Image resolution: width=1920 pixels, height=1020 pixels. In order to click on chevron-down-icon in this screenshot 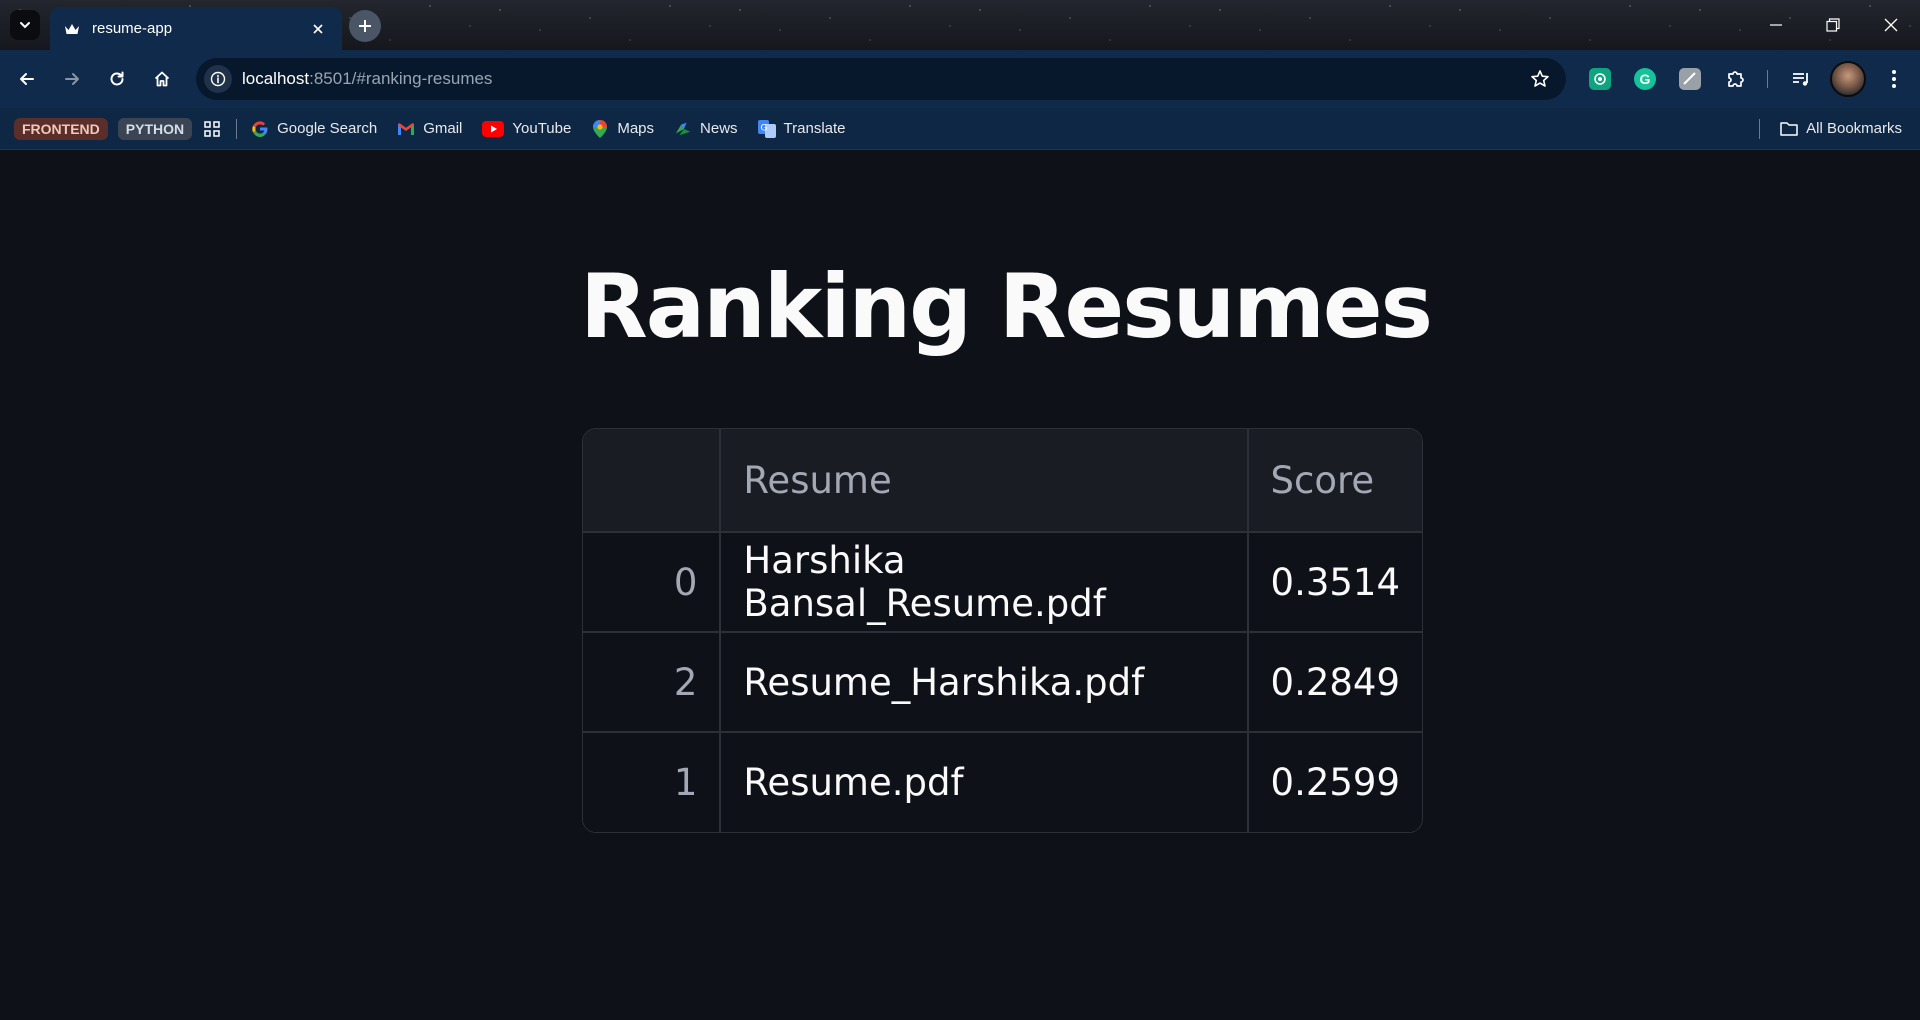, I will do `click(25, 25)`.